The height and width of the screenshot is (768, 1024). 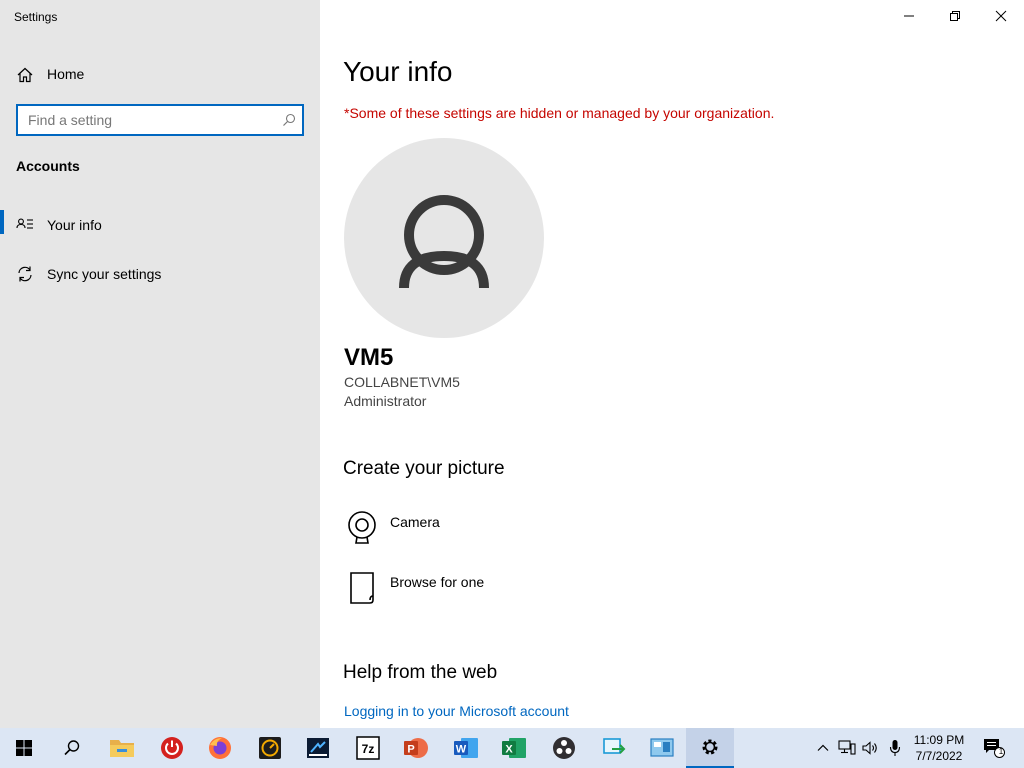 I want to click on excel-icon: X, so click(x=514, y=748).